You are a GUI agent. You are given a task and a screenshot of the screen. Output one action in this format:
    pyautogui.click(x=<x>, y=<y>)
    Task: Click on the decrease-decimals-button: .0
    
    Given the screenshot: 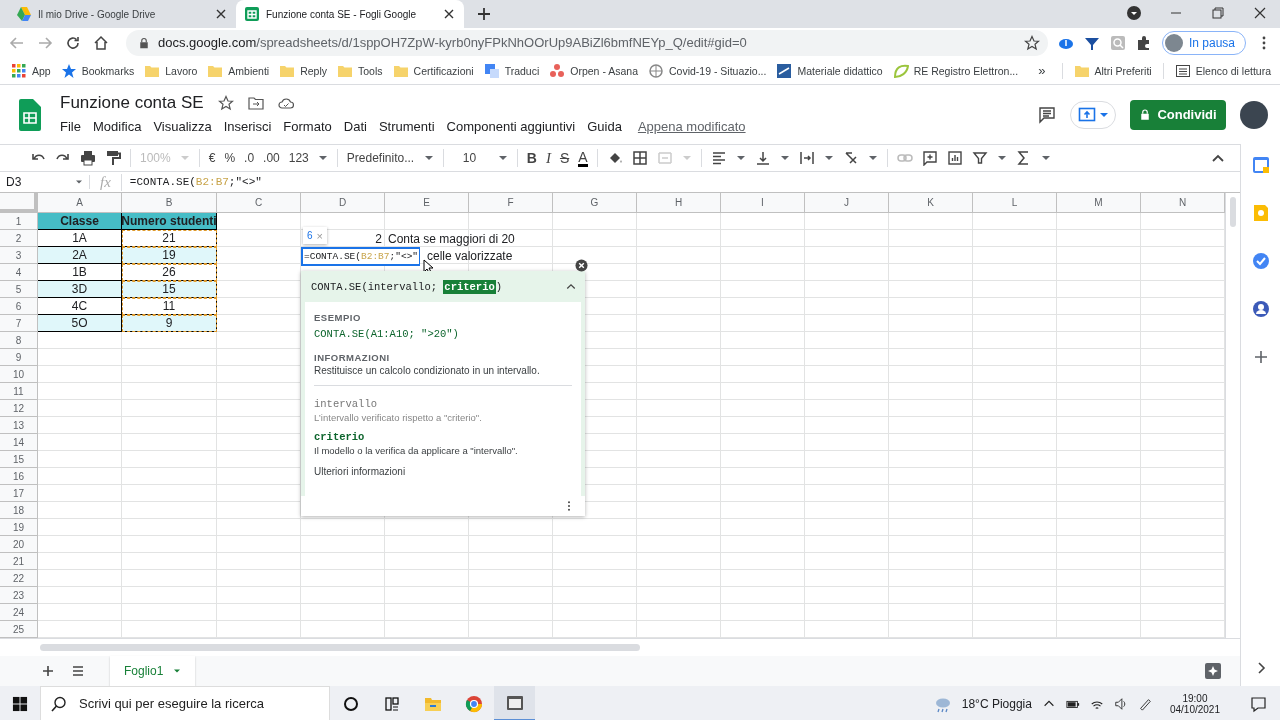 What is the action you would take?
    pyautogui.click(x=249, y=158)
    